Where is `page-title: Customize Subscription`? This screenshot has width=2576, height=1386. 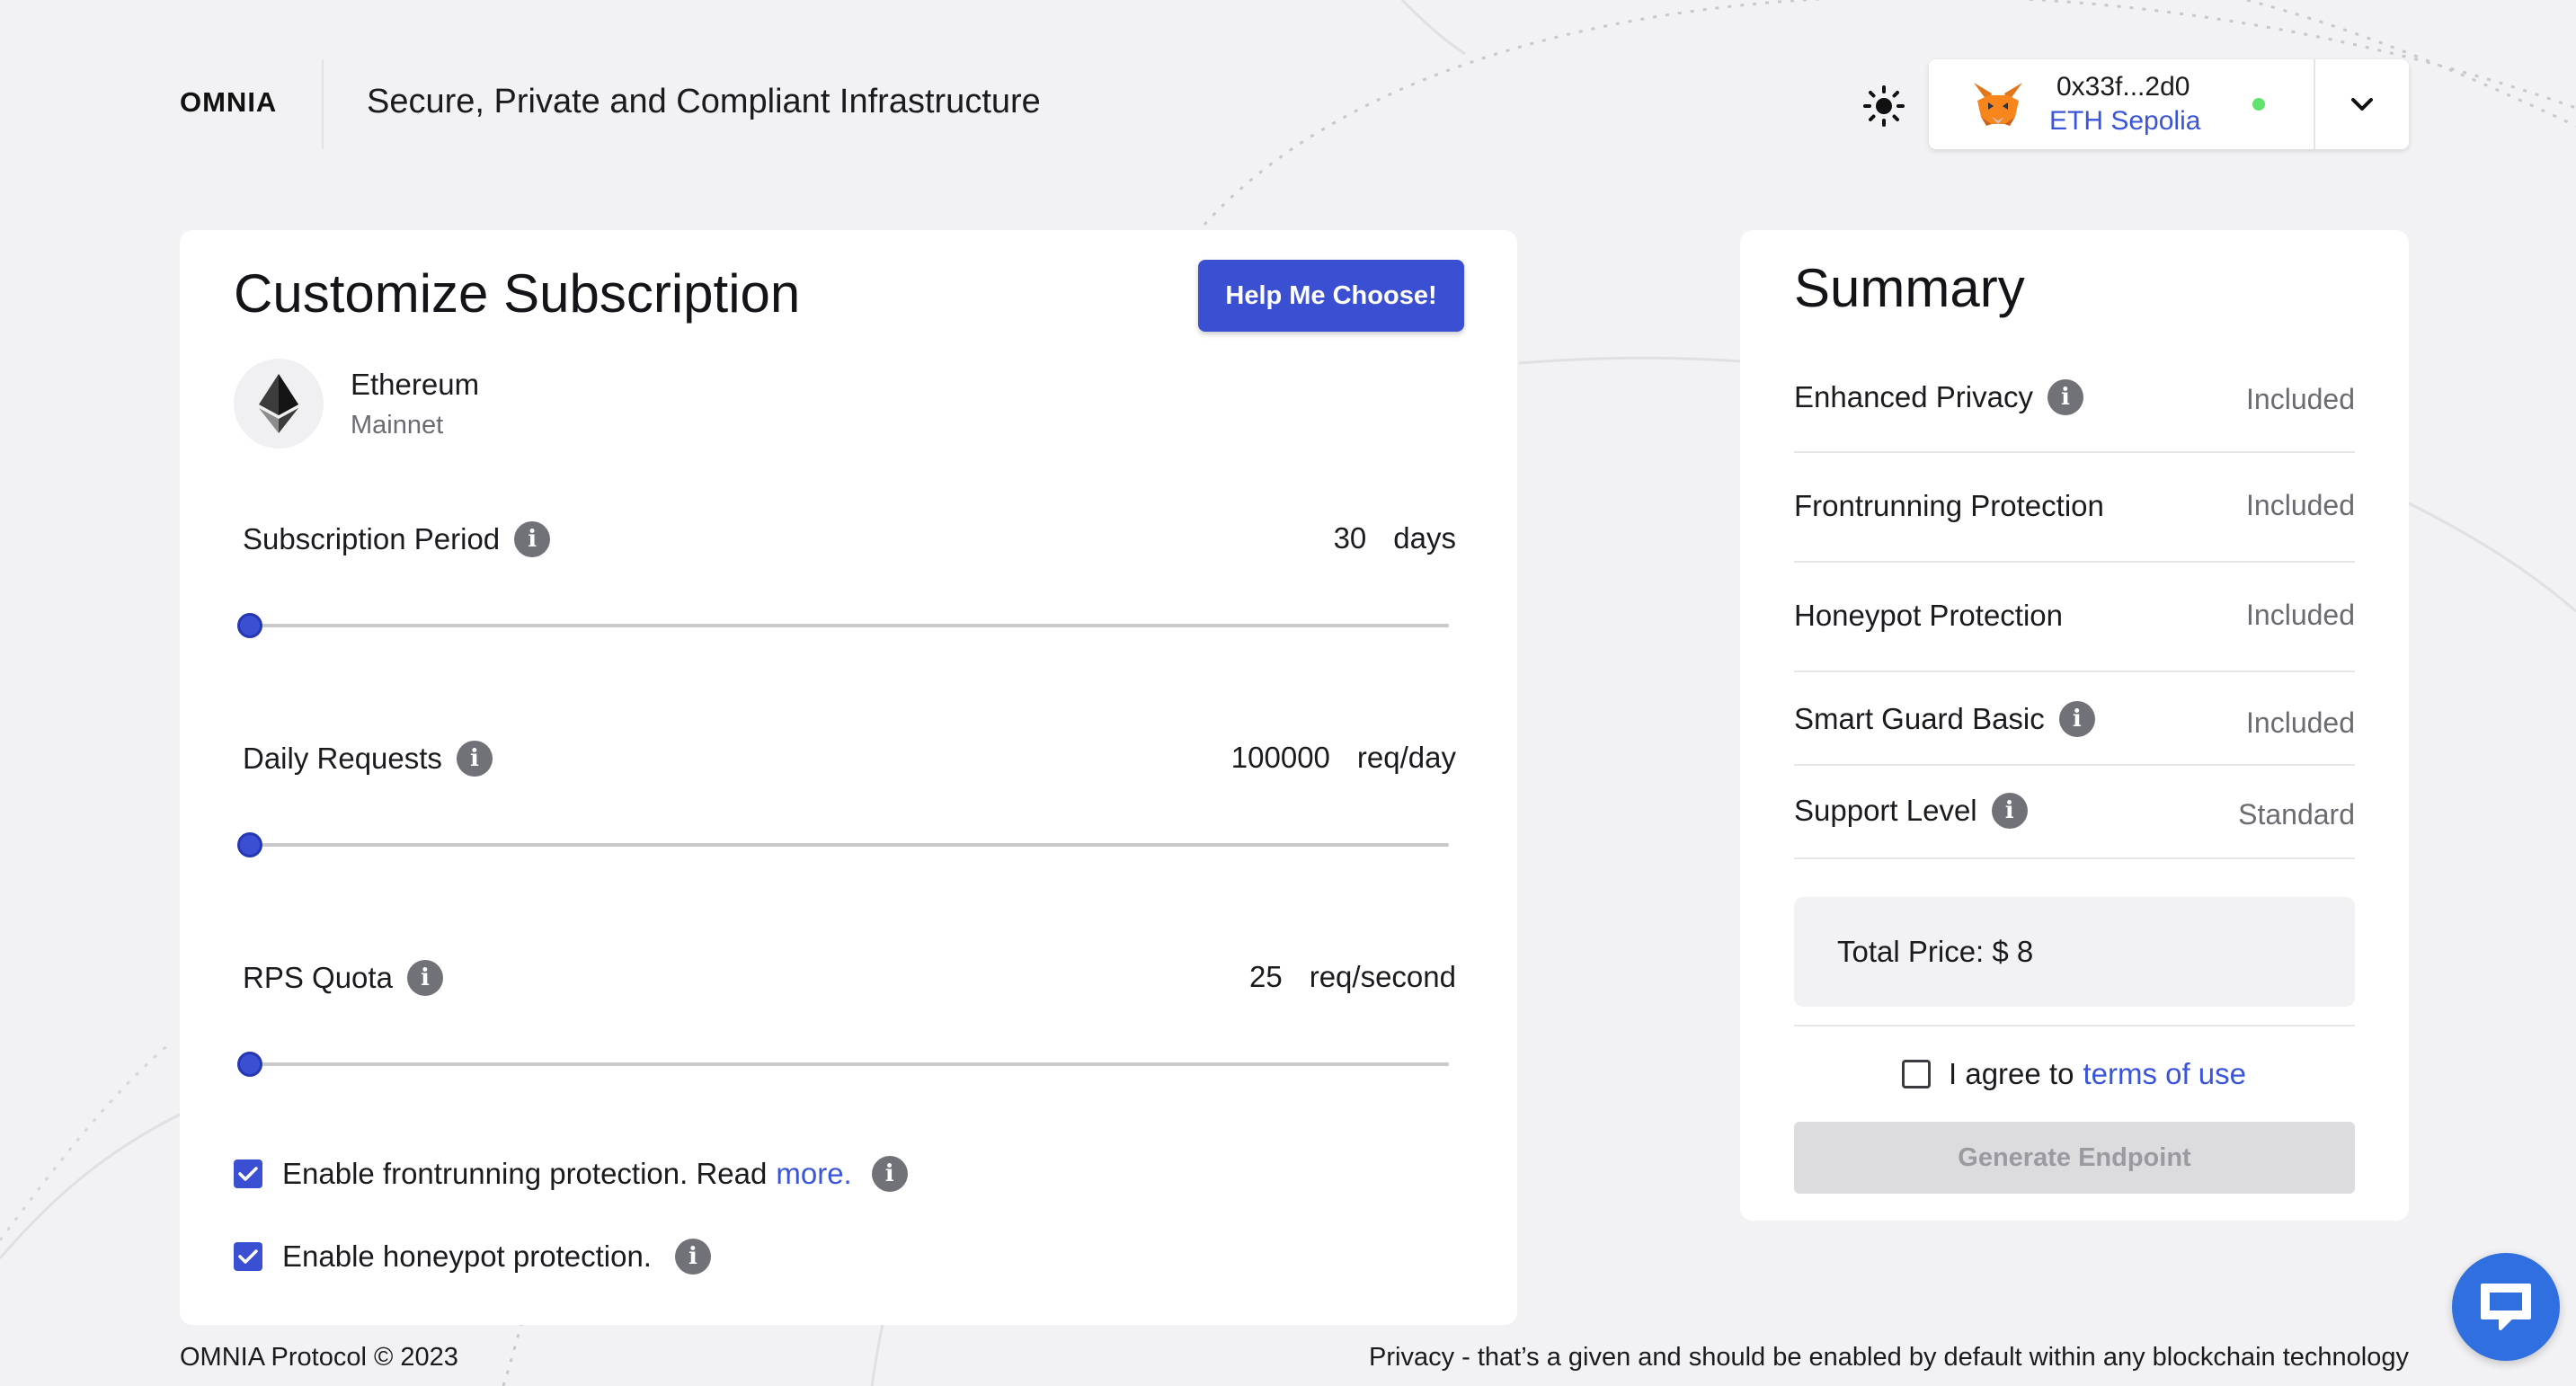
page-title: Customize Subscription is located at coordinates (517, 293).